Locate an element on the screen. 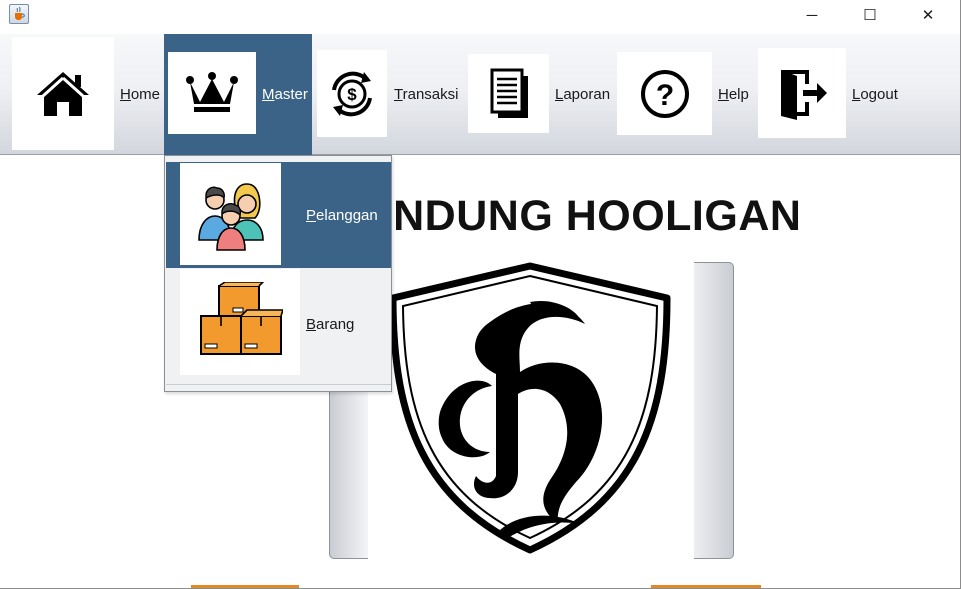 The width and height of the screenshot is (961, 589). menu-help: ? Help is located at coordinates (684, 94).